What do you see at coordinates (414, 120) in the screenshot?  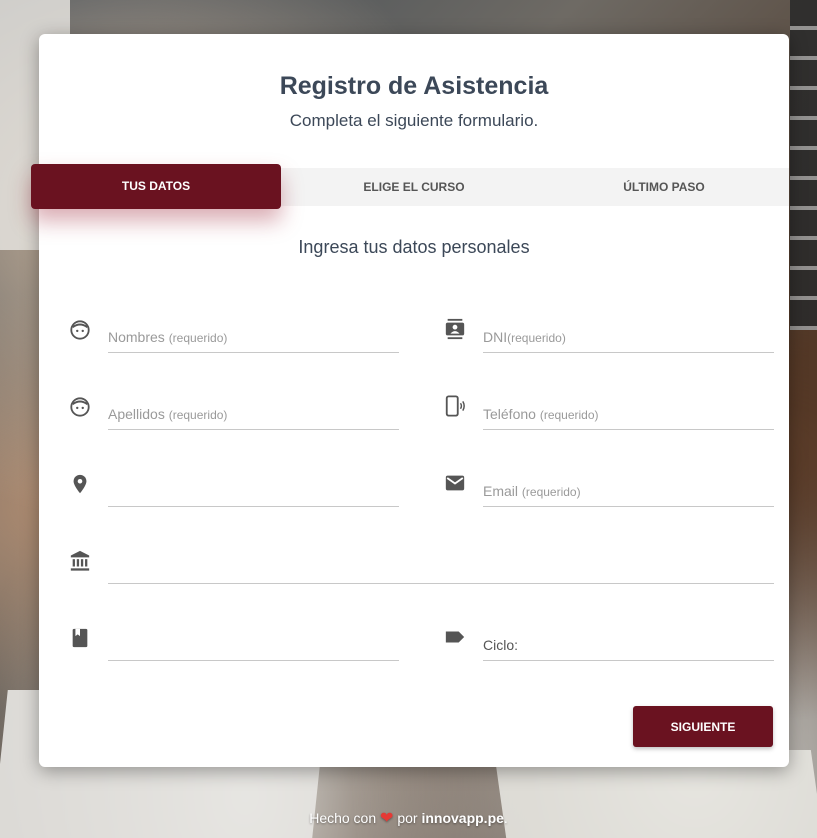 I see `page-subtitle: Completa el siguiente formulario.` at bounding box center [414, 120].